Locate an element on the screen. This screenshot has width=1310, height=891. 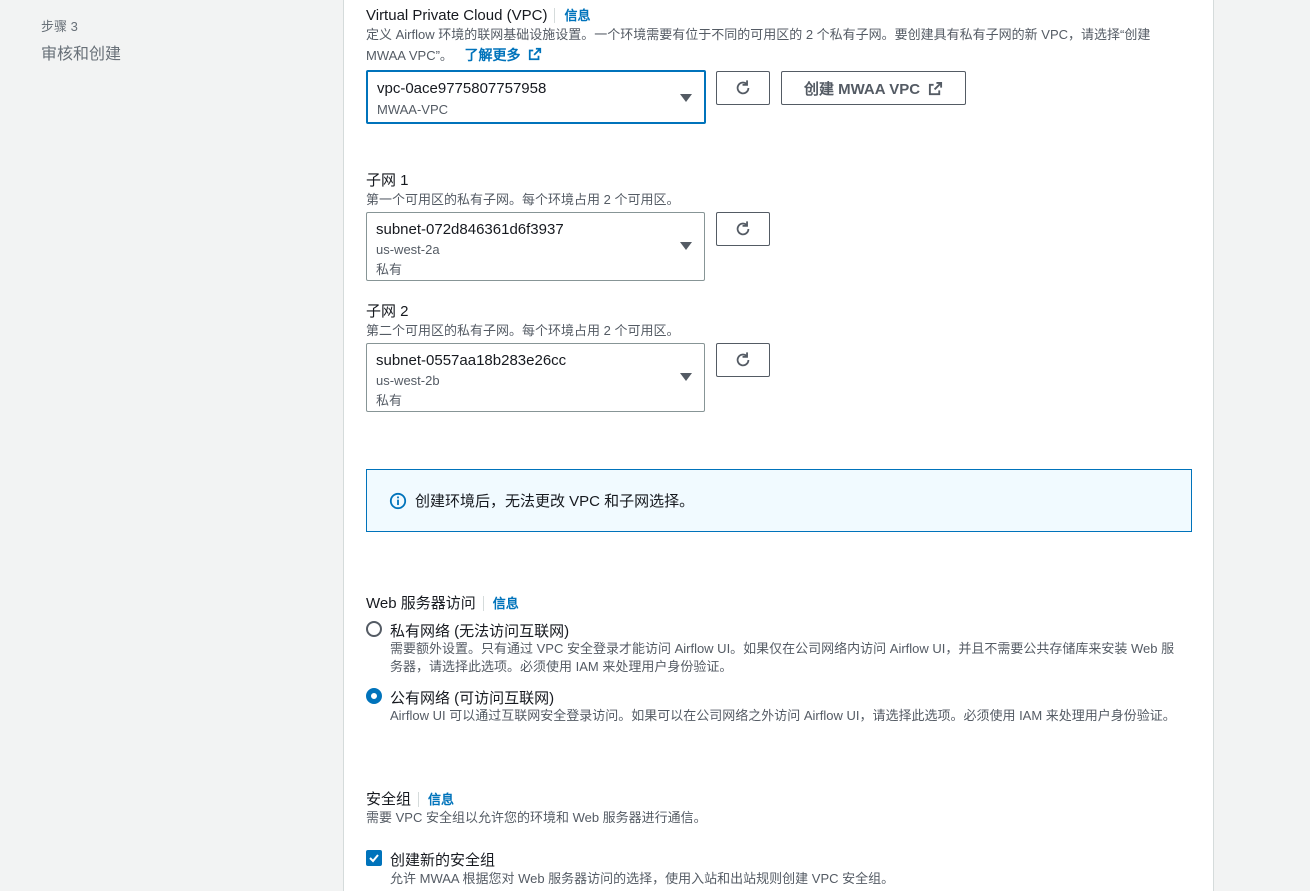
subnet2-type: 私有 is located at coordinates (389, 400).